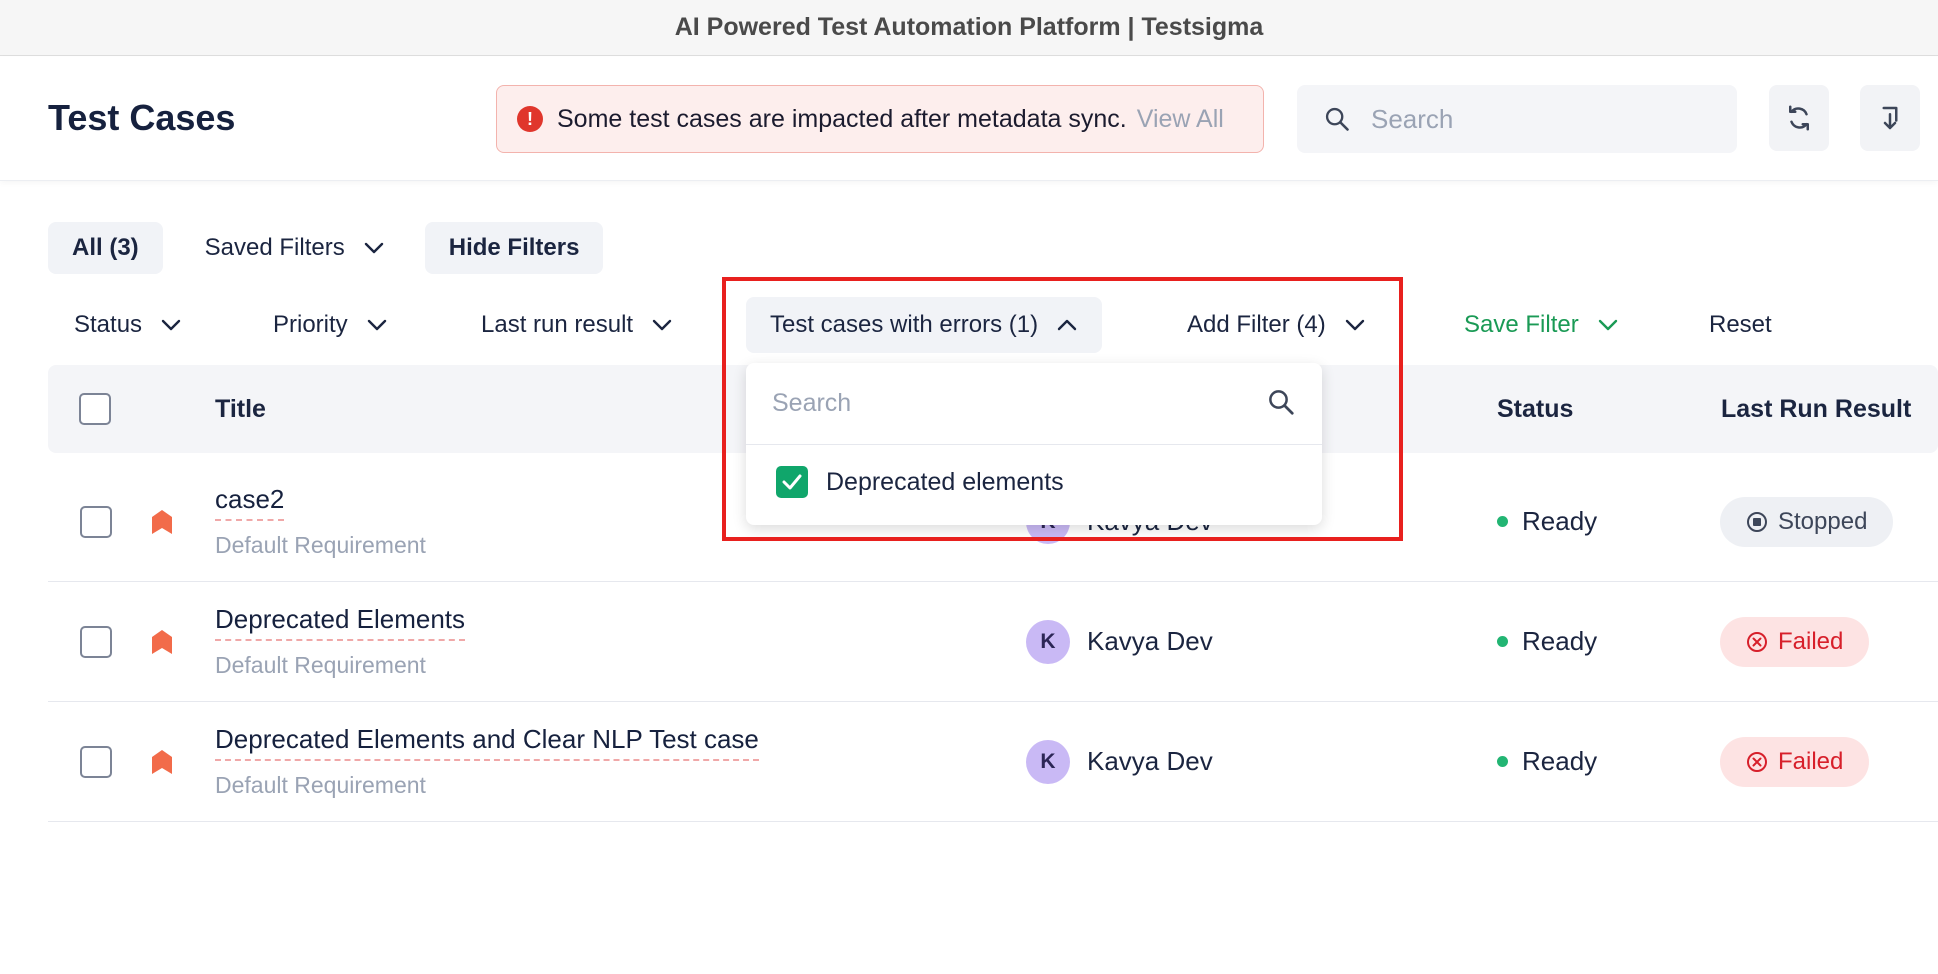 This screenshot has height=974, width=1938. Describe the element at coordinates (1740, 325) in the screenshot. I see `reset-button: Reset` at that location.